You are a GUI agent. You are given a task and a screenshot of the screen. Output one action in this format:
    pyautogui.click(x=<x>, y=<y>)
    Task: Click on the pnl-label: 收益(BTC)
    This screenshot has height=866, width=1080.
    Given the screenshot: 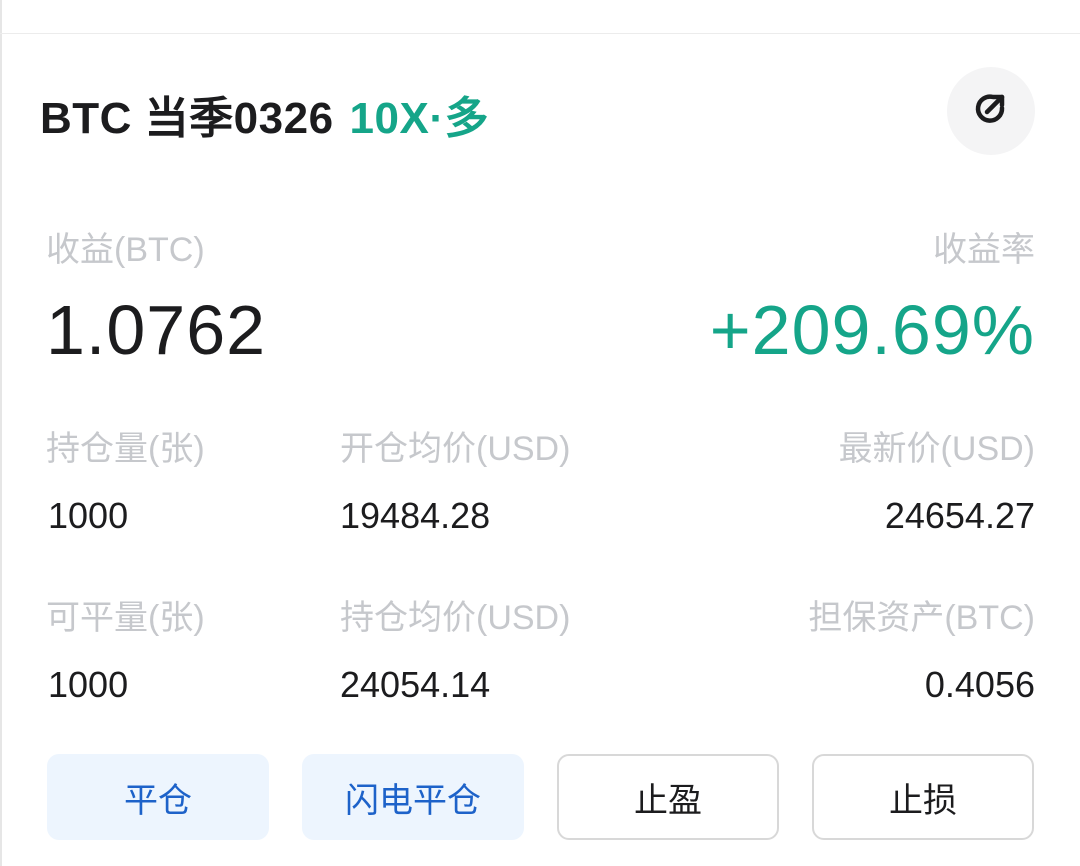 What is the action you would take?
    pyautogui.click(x=125, y=250)
    